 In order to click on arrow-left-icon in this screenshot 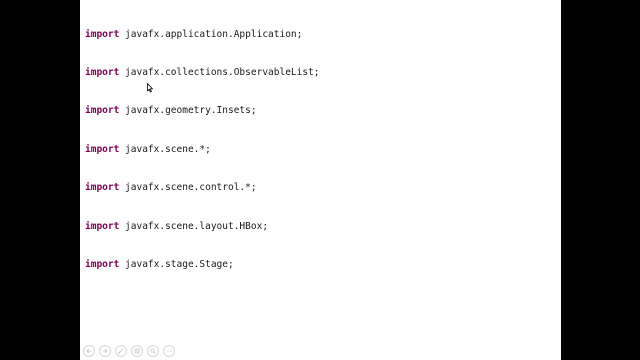, I will do `click(88, 351)`.